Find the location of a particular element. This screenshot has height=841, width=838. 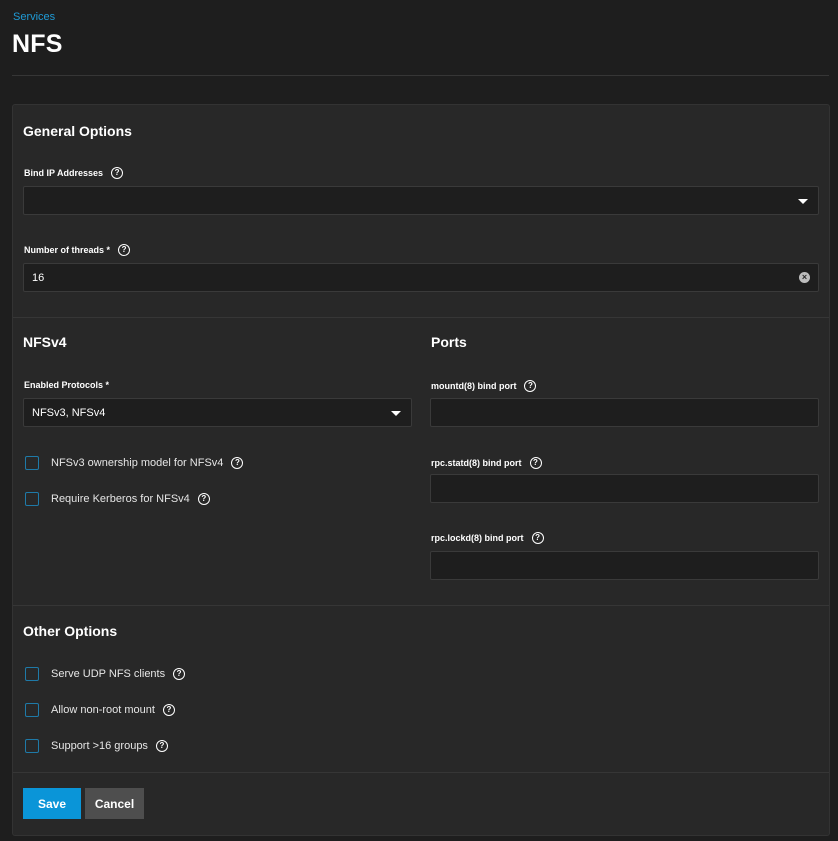

page-title: NFS is located at coordinates (37, 44).